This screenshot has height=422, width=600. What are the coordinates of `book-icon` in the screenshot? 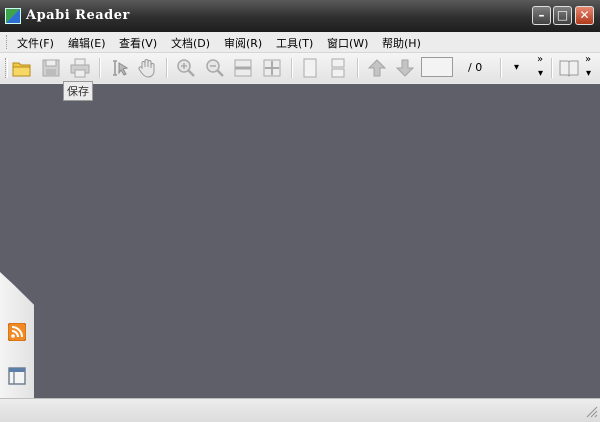 It's located at (569, 68).